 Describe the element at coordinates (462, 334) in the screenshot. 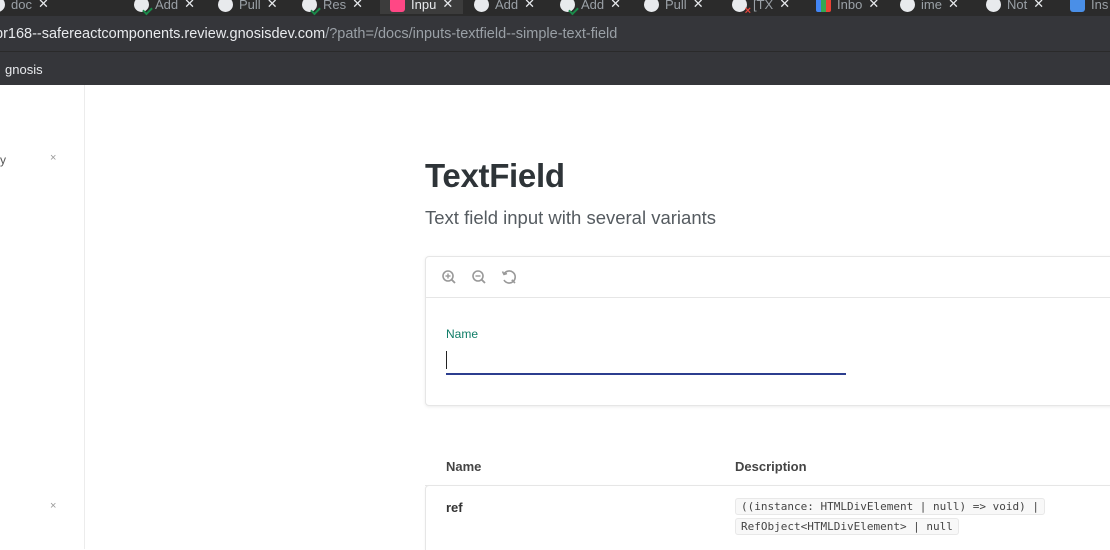

I see `field-label: Name` at that location.